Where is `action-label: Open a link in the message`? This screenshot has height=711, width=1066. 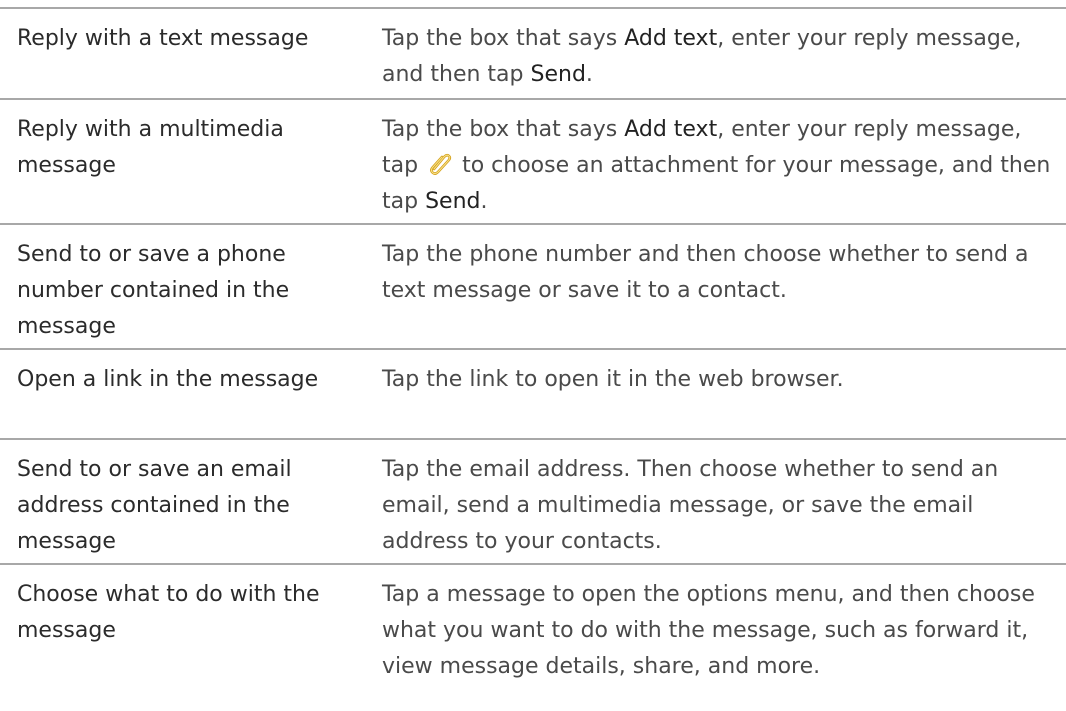 action-label: Open a link in the message is located at coordinates (168, 379).